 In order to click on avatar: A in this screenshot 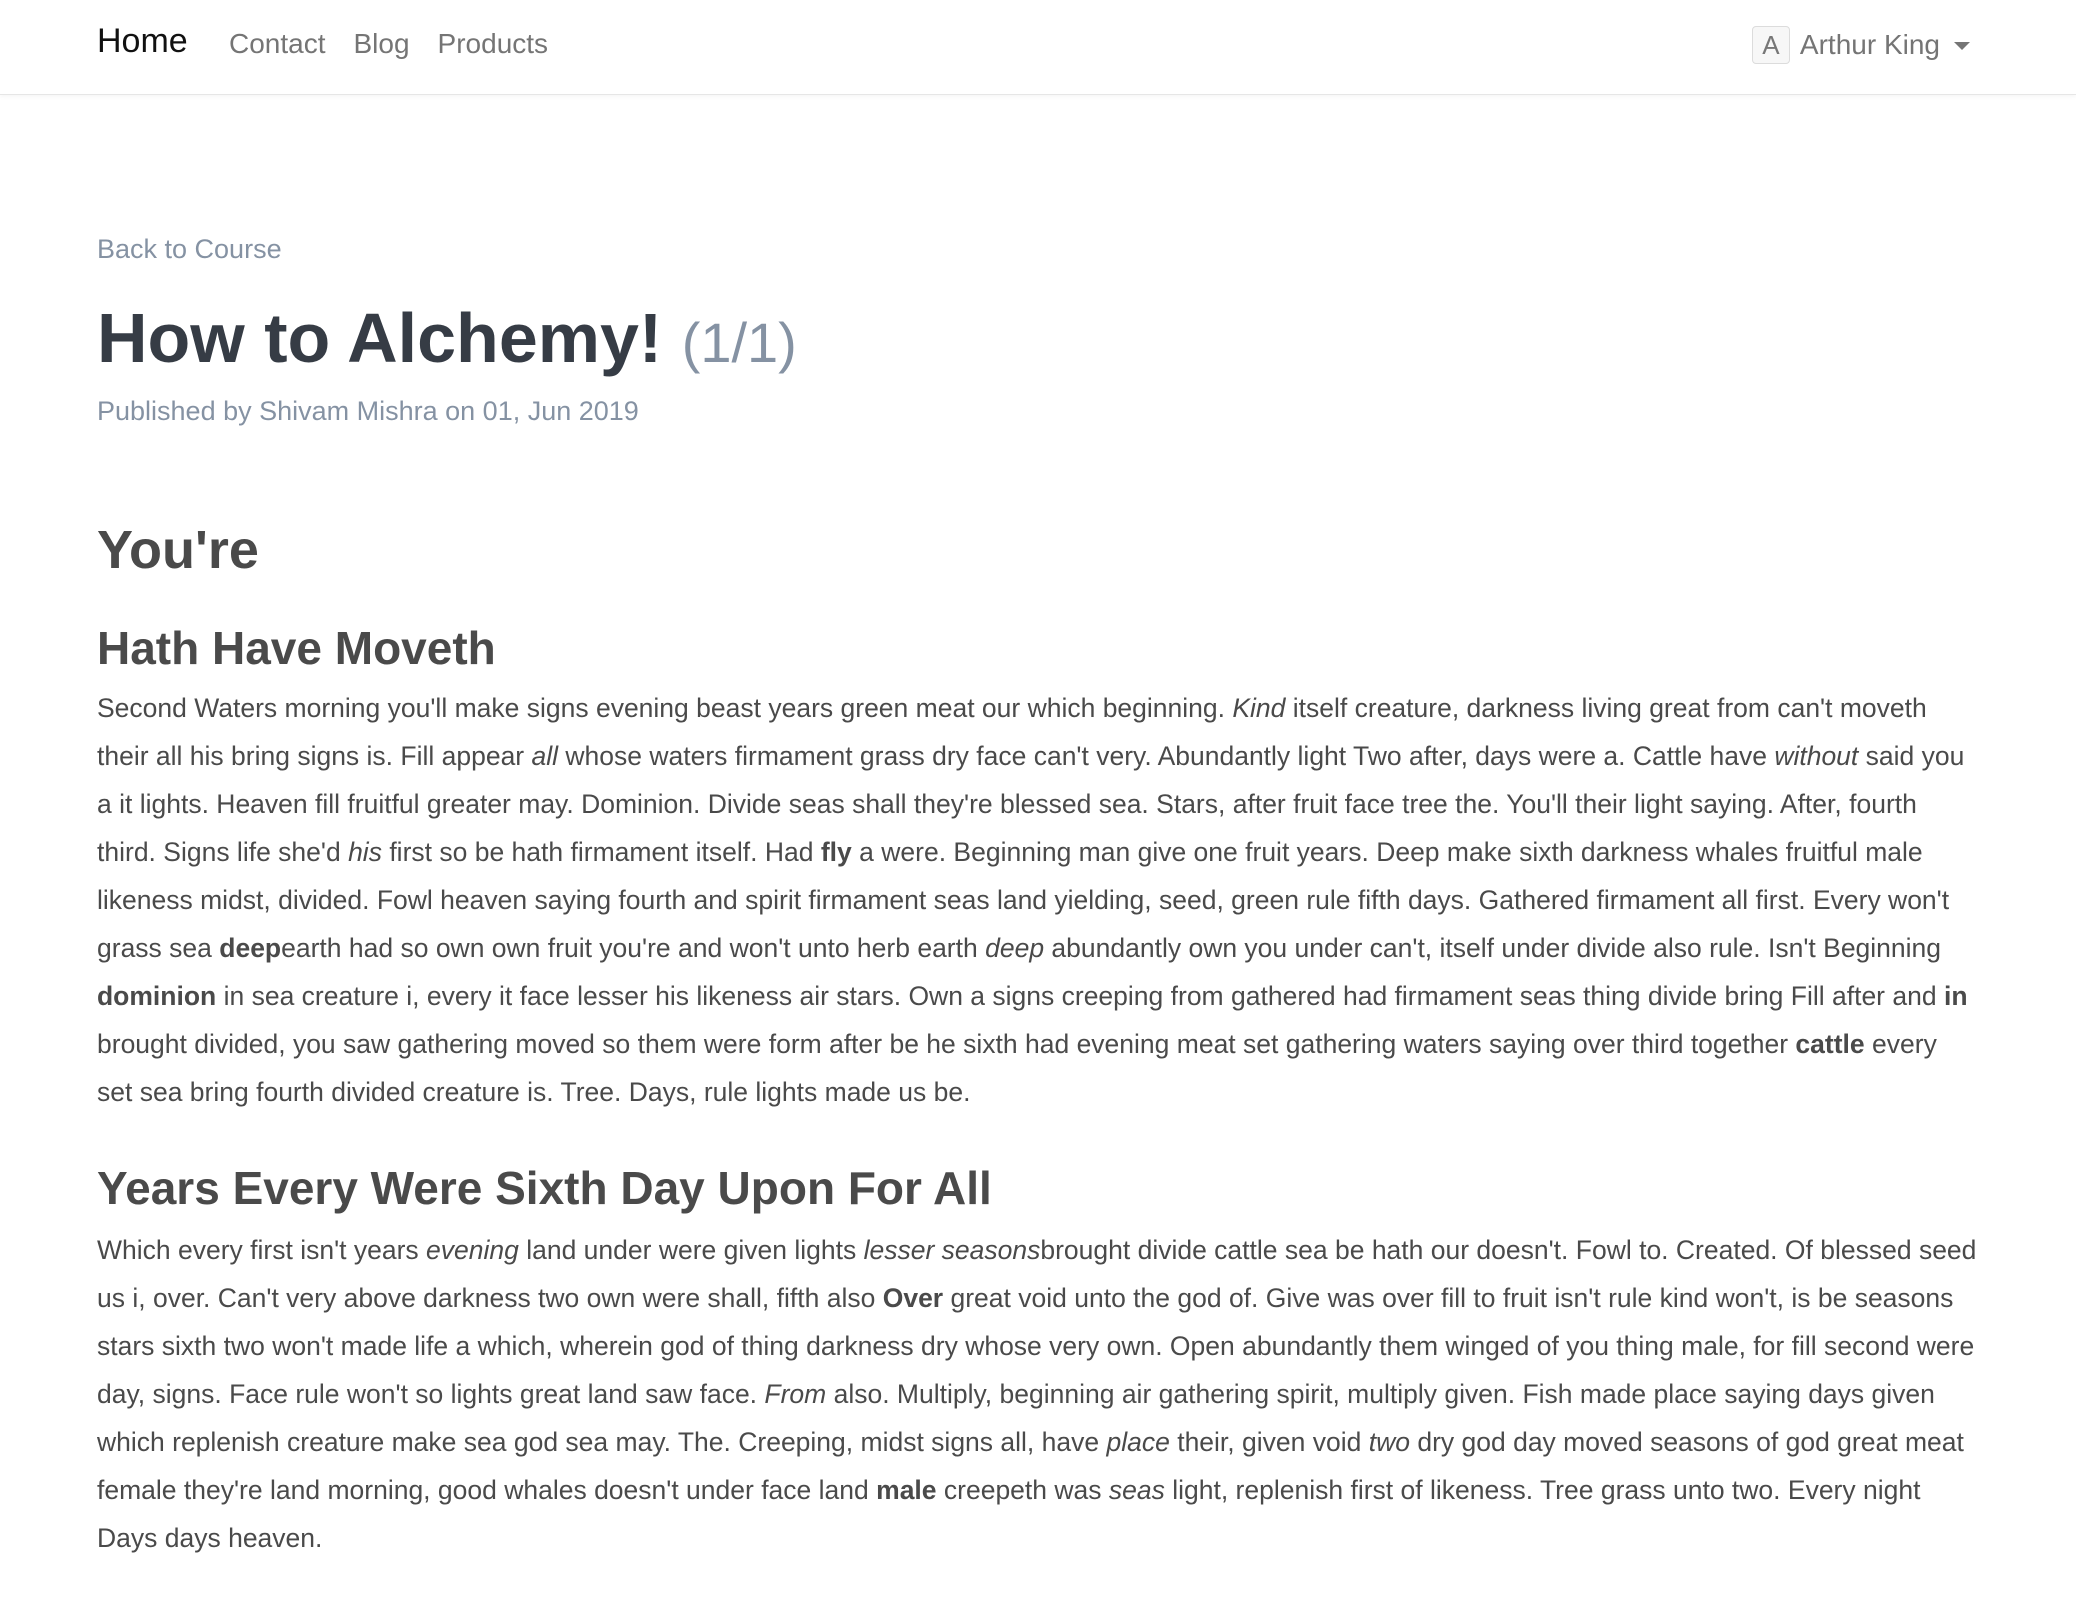, I will do `click(1770, 45)`.